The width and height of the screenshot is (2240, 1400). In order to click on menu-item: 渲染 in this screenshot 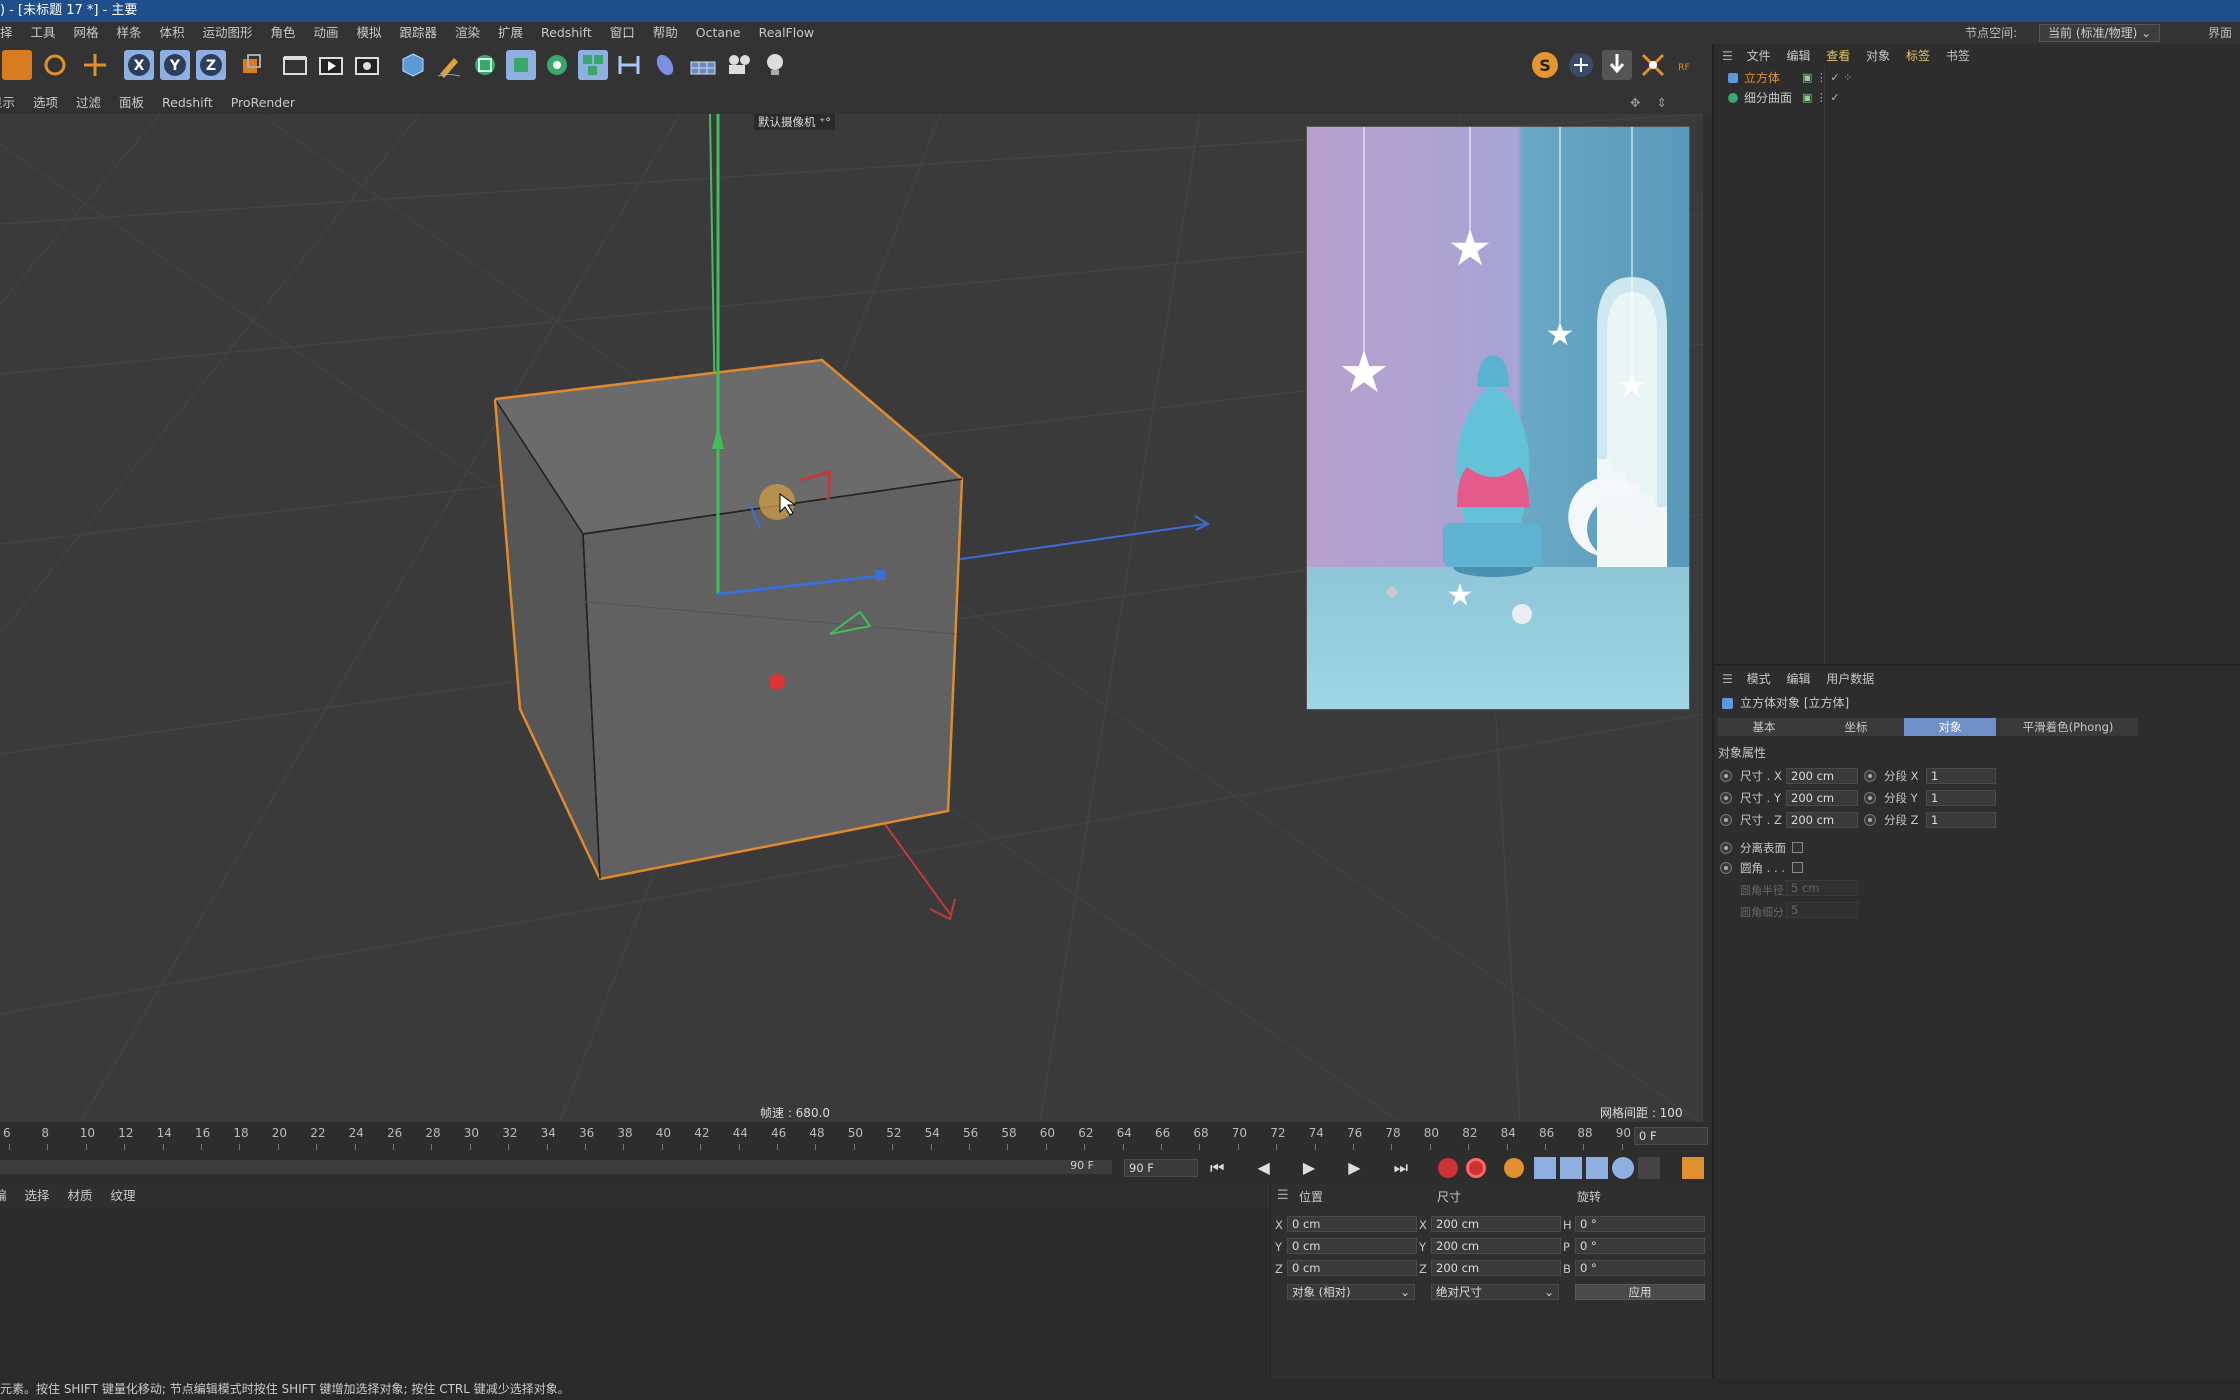, I will do `click(467, 33)`.